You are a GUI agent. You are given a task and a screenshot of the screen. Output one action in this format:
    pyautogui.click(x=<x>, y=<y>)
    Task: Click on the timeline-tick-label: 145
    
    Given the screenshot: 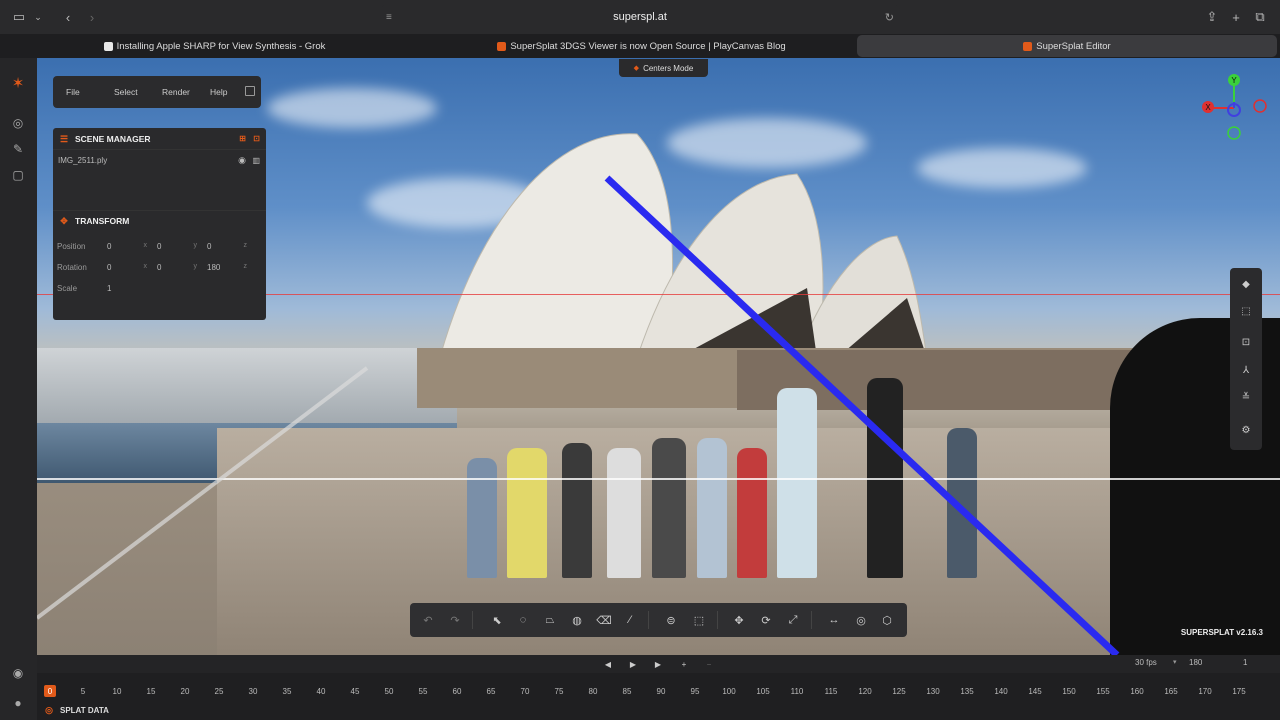 What is the action you would take?
    pyautogui.click(x=1035, y=691)
    